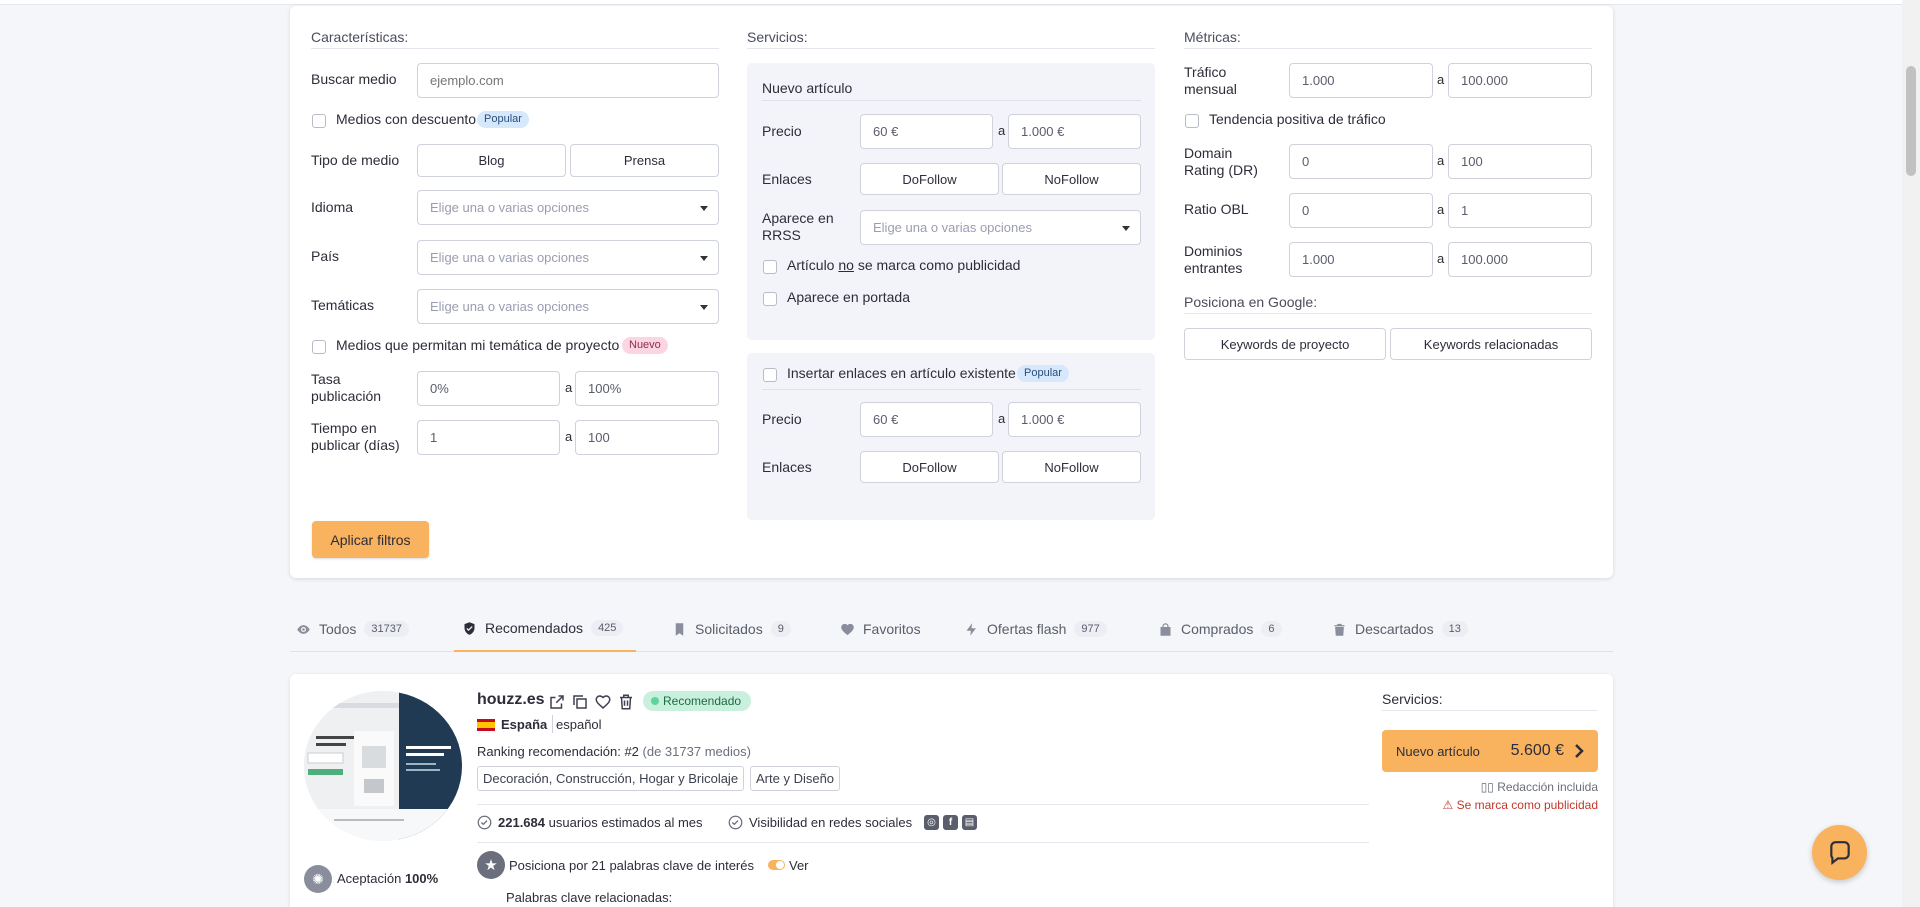  I want to click on discard-trash-icon, so click(626, 702).